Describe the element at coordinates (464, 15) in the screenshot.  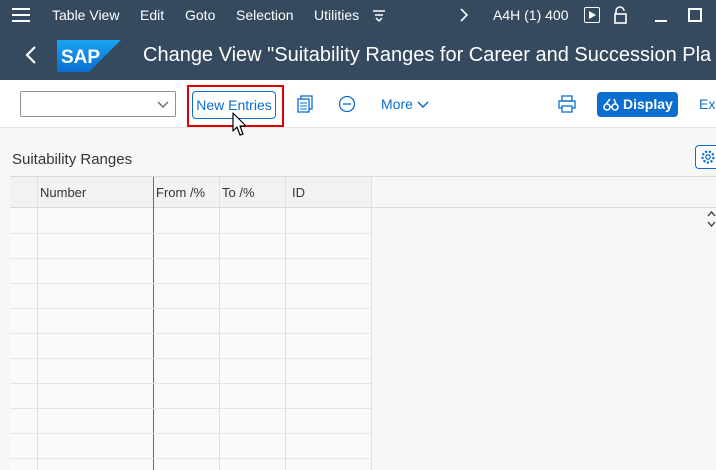
I see `chevron-right-icon` at that location.